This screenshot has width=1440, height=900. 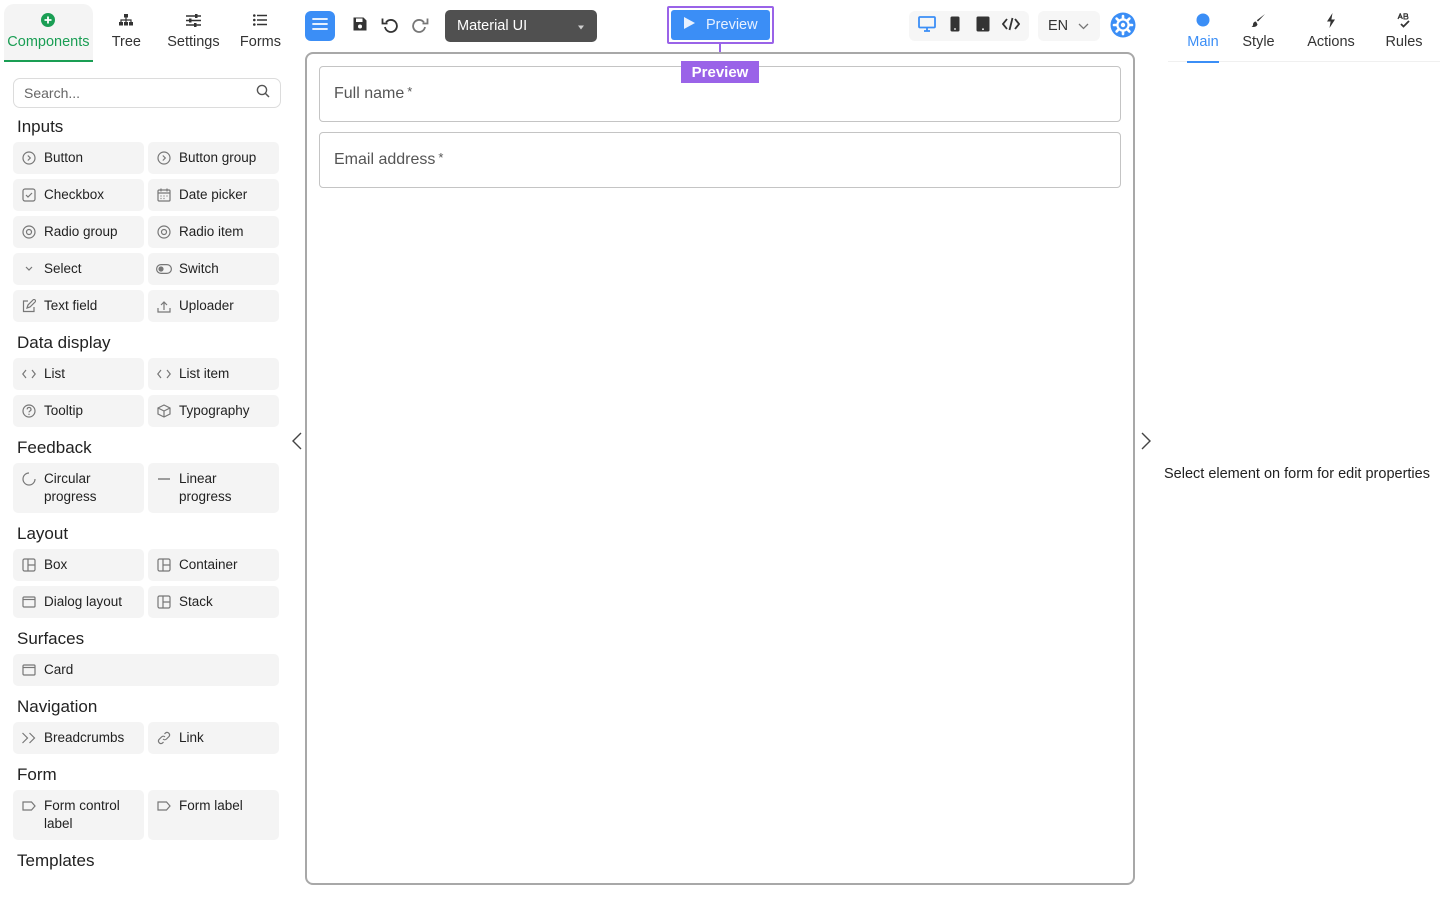 I want to click on component-link: Link, so click(x=213, y=738).